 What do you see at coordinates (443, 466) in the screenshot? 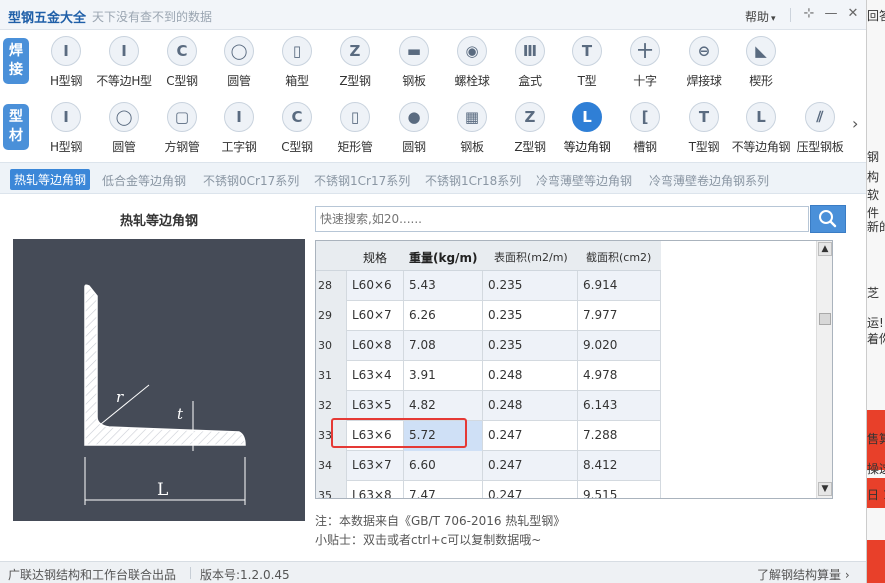
I see `table-cell-weight: 6.60` at bounding box center [443, 466].